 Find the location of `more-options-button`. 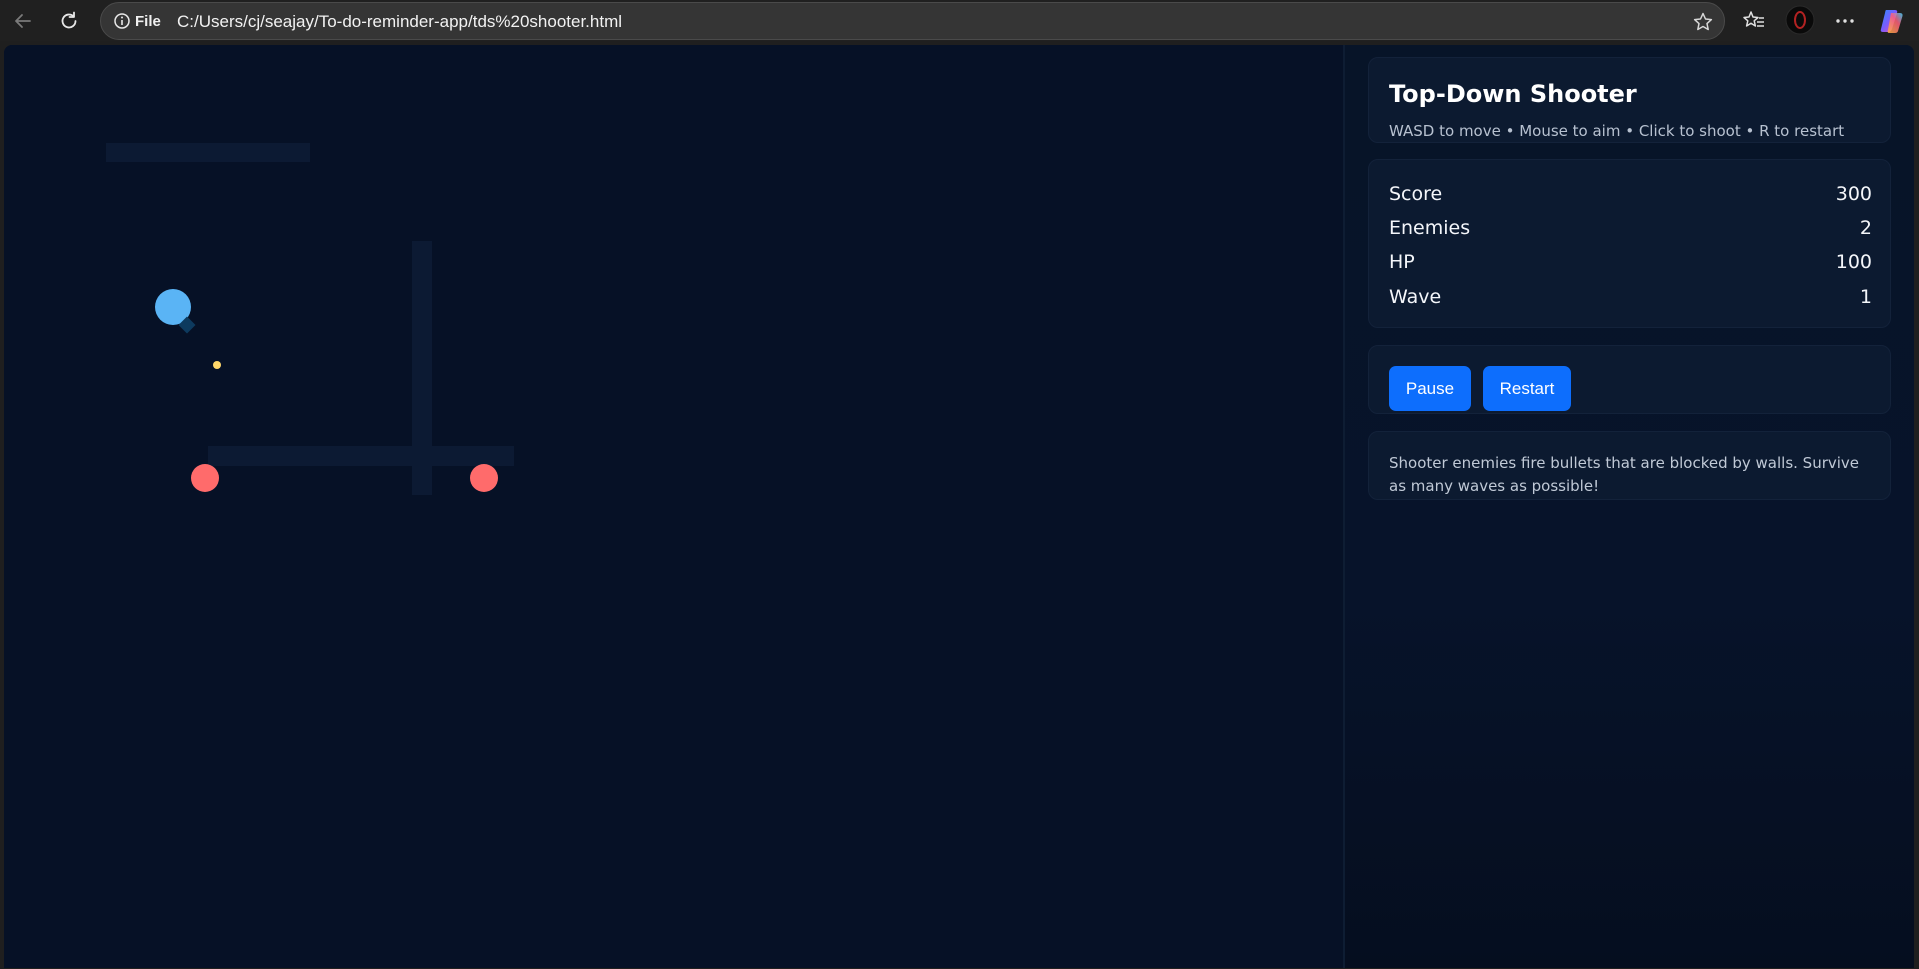

more-options-button is located at coordinates (1845, 21).